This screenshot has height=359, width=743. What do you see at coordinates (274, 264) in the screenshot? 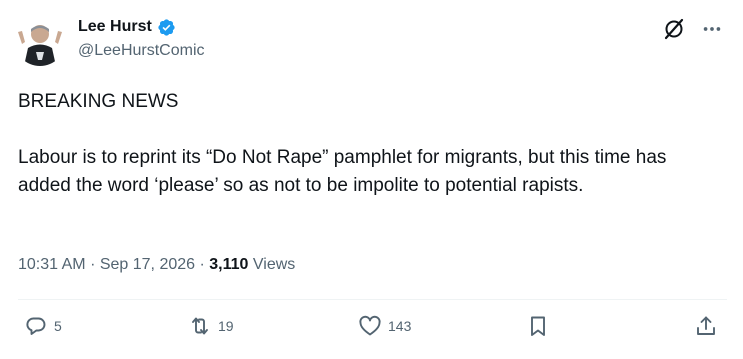
I see `views-label: Views` at bounding box center [274, 264].